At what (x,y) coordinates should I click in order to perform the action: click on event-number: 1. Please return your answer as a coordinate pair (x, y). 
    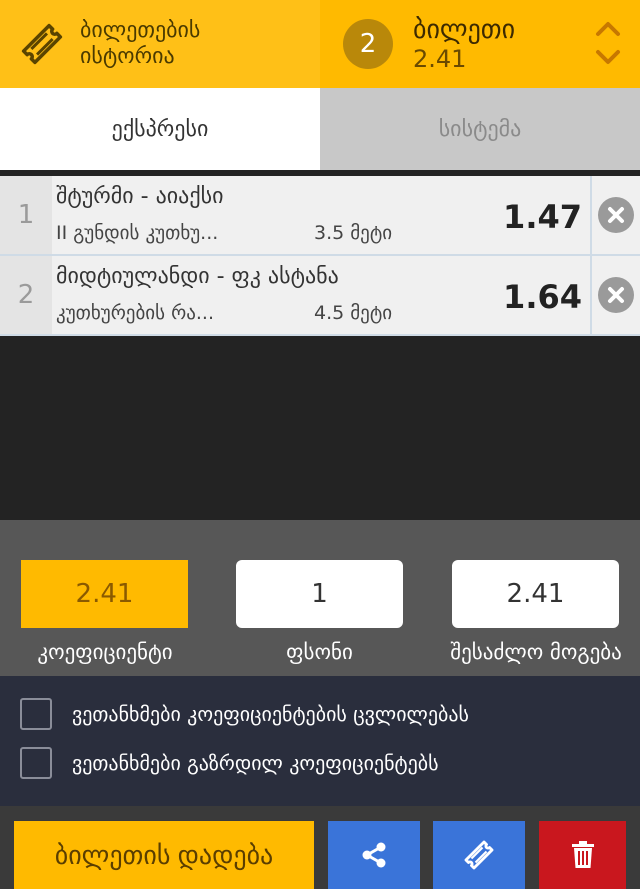
    Looking at the image, I should click on (26, 215).